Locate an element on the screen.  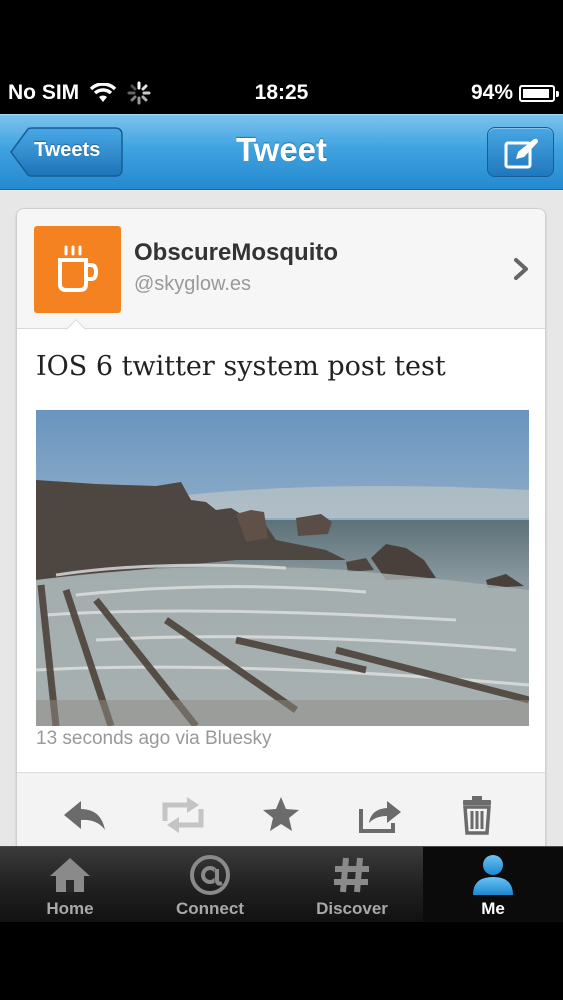
tweet-actions-bar is located at coordinates (281, 809).